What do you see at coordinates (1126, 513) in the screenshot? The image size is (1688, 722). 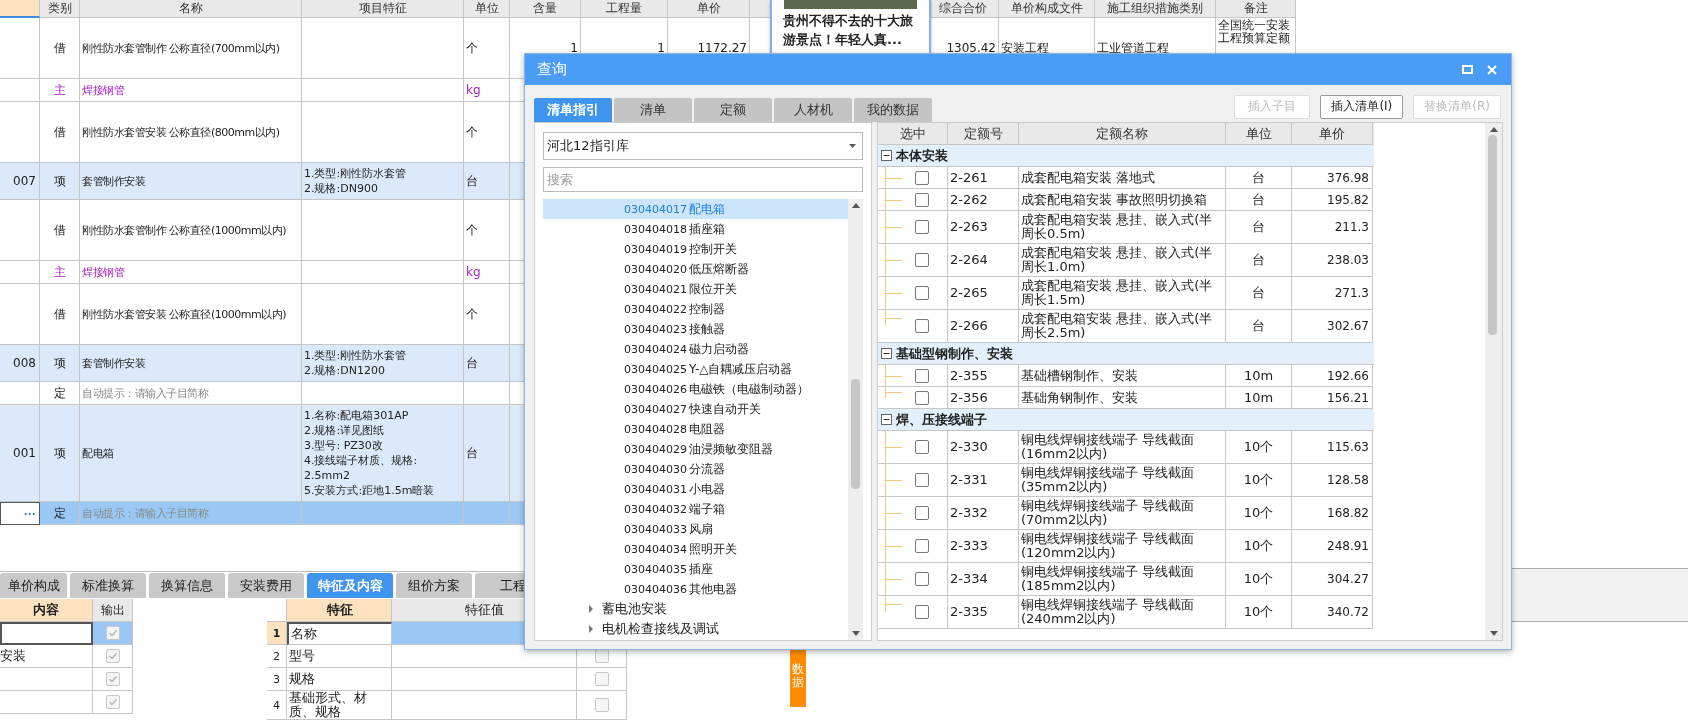 I see `table-row: 2-332 铜电线焊铜接线端子 导线截面(70mm2以内) 10个 168.82` at bounding box center [1126, 513].